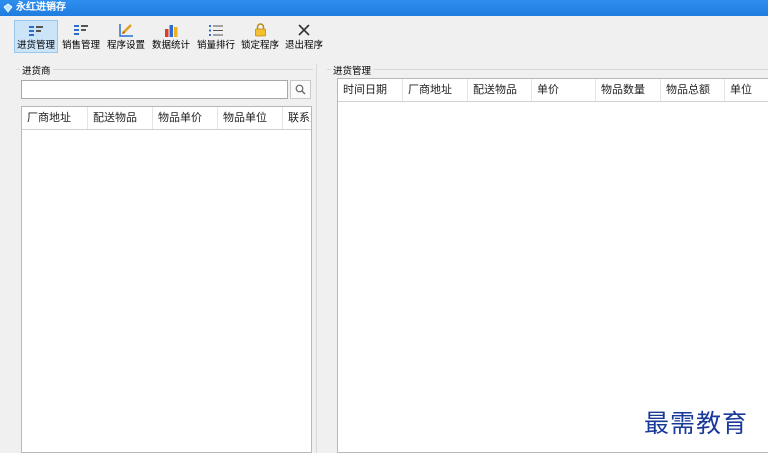 Image resolution: width=768 pixels, height=453 pixels. I want to click on toolbar: 进货管理 销售管理 程序设置 数据统计 销量排行 锁定程序 退出程序, so click(384, 36).